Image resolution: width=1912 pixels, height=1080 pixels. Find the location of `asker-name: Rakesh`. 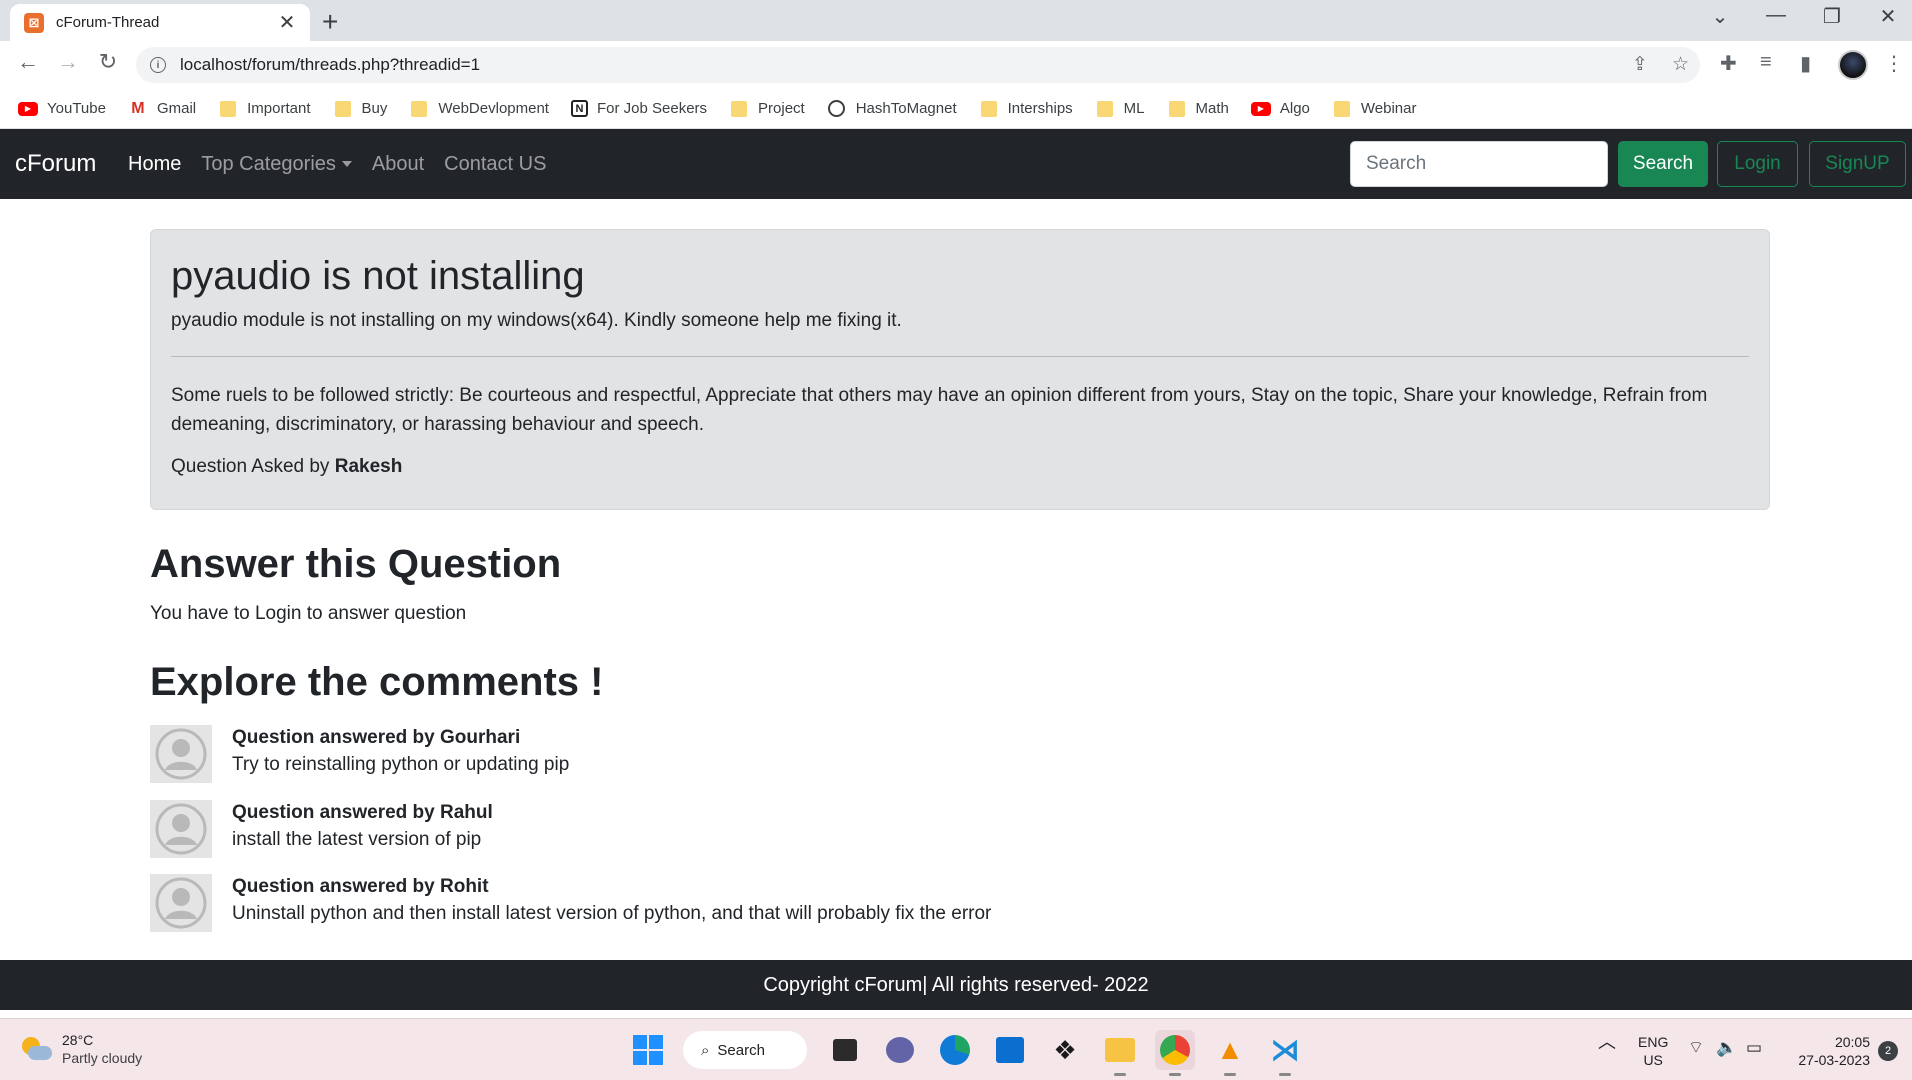

asker-name: Rakesh is located at coordinates (368, 466).